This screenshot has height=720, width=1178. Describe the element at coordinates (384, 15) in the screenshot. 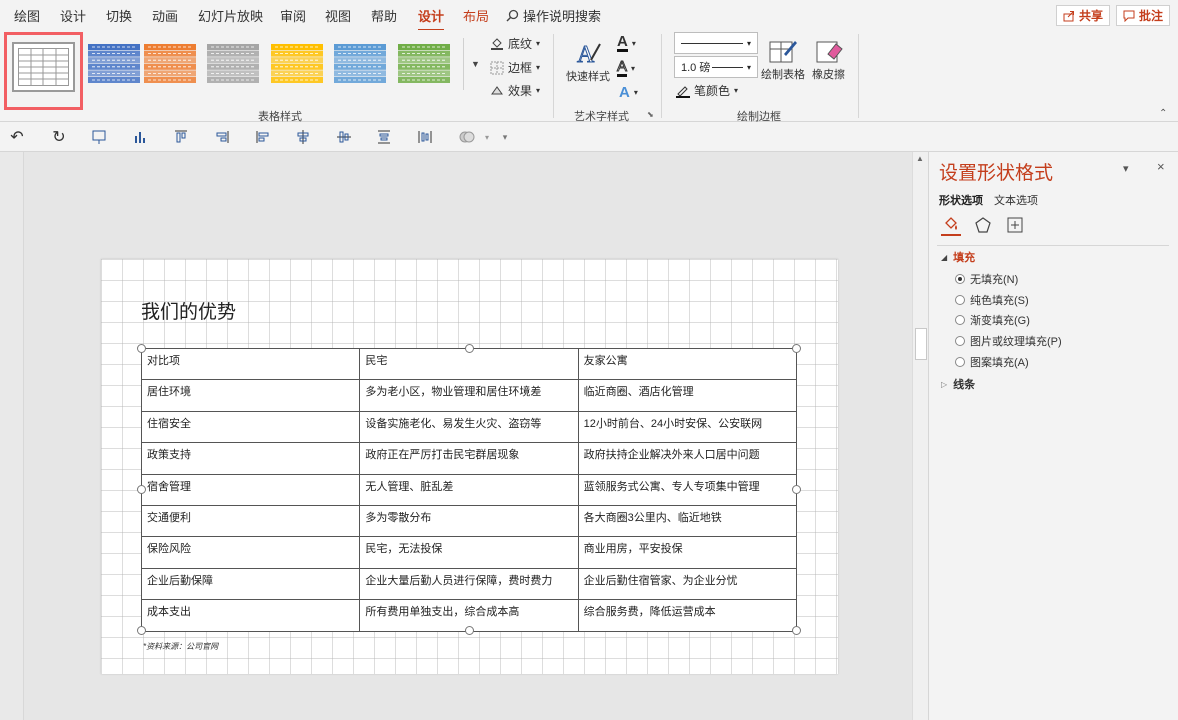

I see `tab-help: 帮助` at that location.